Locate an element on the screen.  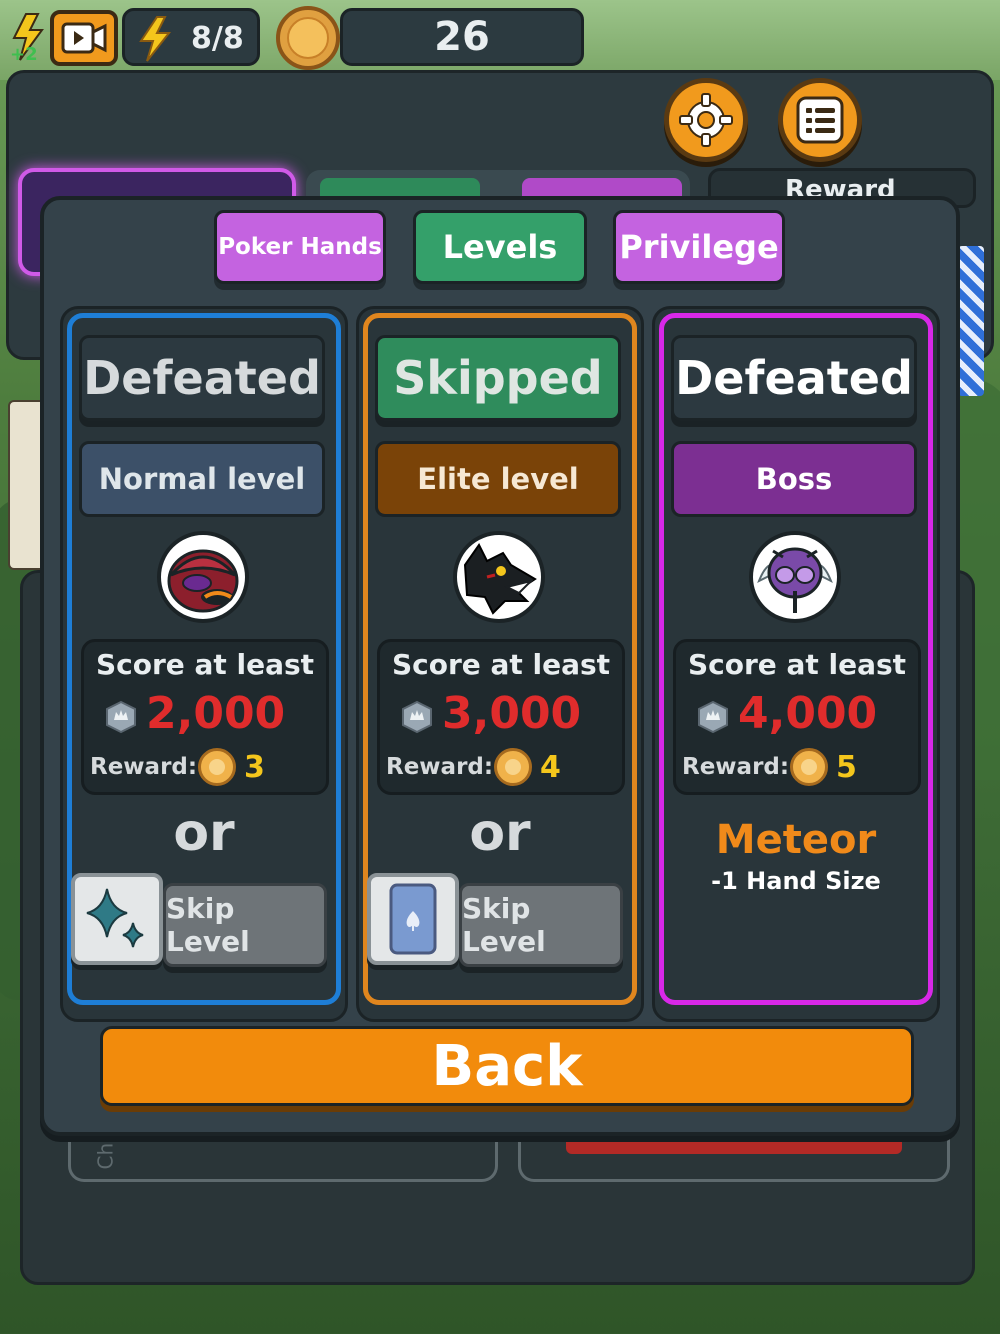
tab-levels: Levels is located at coordinates (500, 247).